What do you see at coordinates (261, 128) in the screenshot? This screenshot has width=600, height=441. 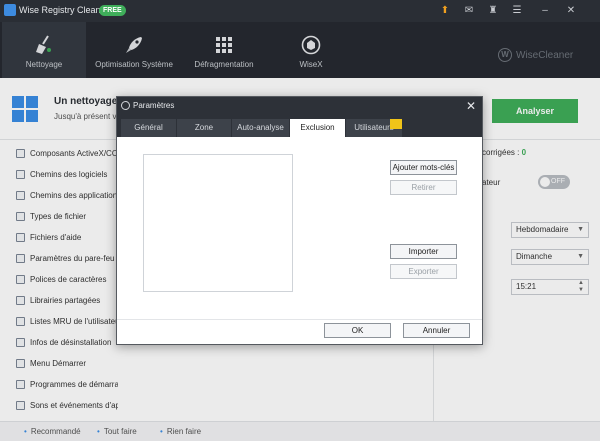 I see `tab-auto-analyse: Auto-analyse` at bounding box center [261, 128].